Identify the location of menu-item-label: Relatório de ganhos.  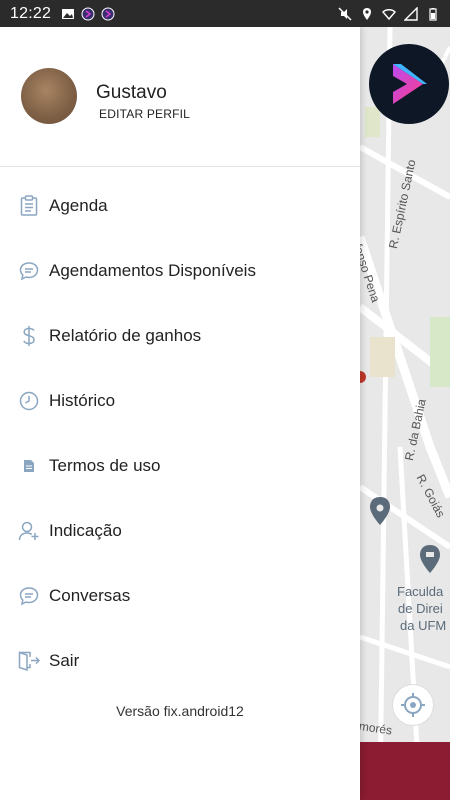
(125, 335).